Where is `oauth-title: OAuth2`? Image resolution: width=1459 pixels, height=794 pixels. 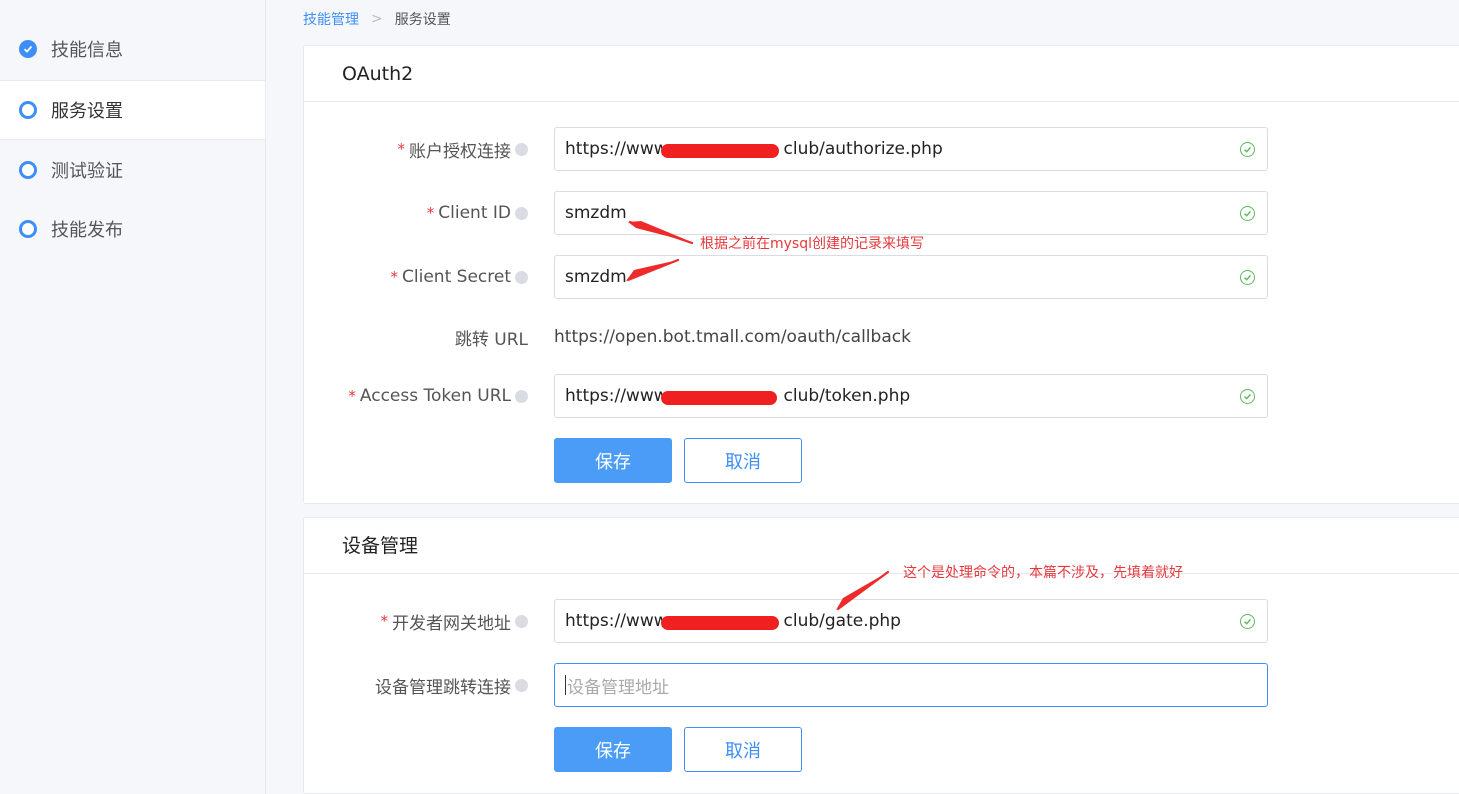 oauth-title: OAuth2 is located at coordinates (881, 74).